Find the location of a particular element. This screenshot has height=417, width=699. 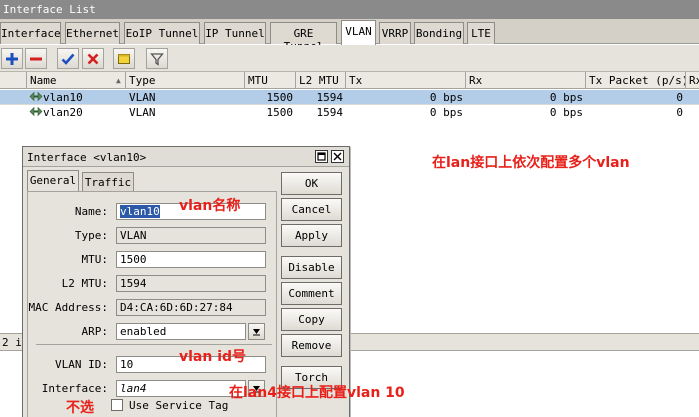

column-header-mtu: MTU is located at coordinates (270, 80).